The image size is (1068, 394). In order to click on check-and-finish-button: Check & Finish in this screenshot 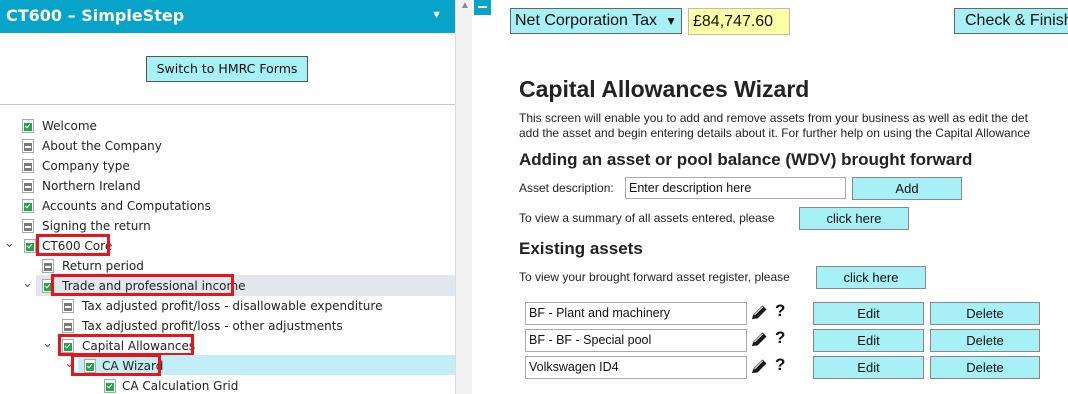, I will do `click(1011, 21)`.